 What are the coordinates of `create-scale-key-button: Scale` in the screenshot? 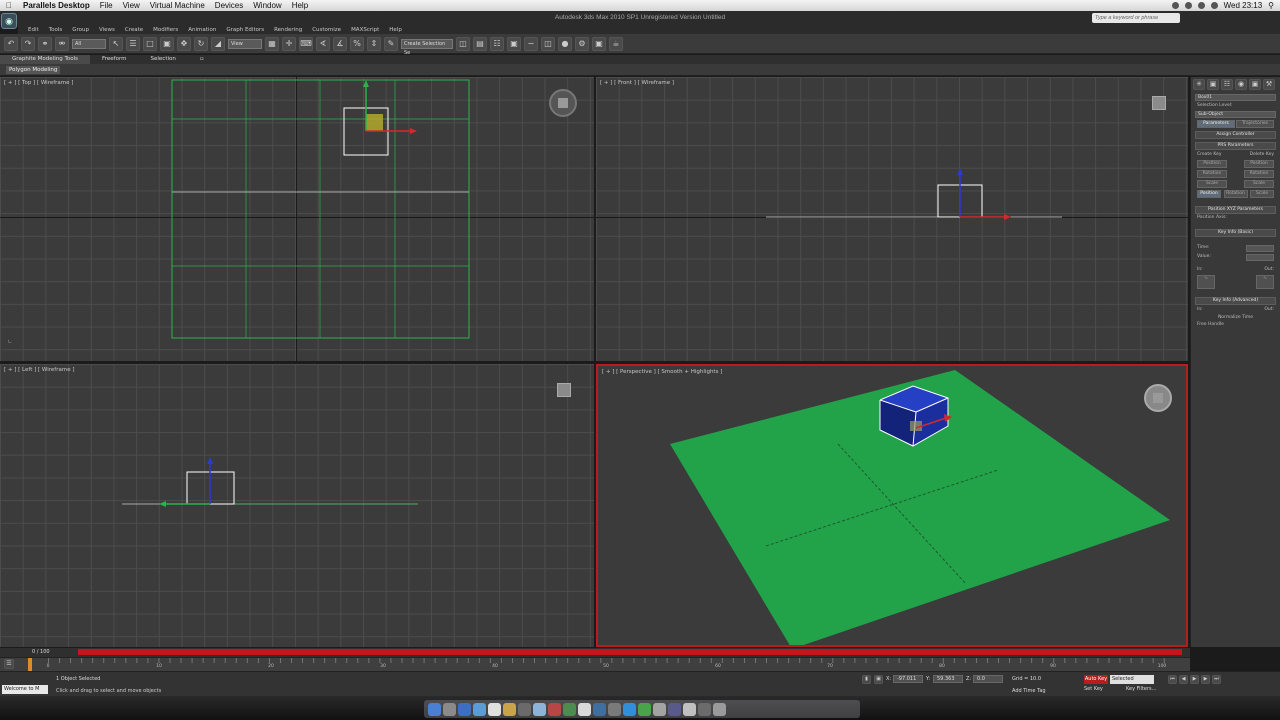 It's located at (1212, 184).